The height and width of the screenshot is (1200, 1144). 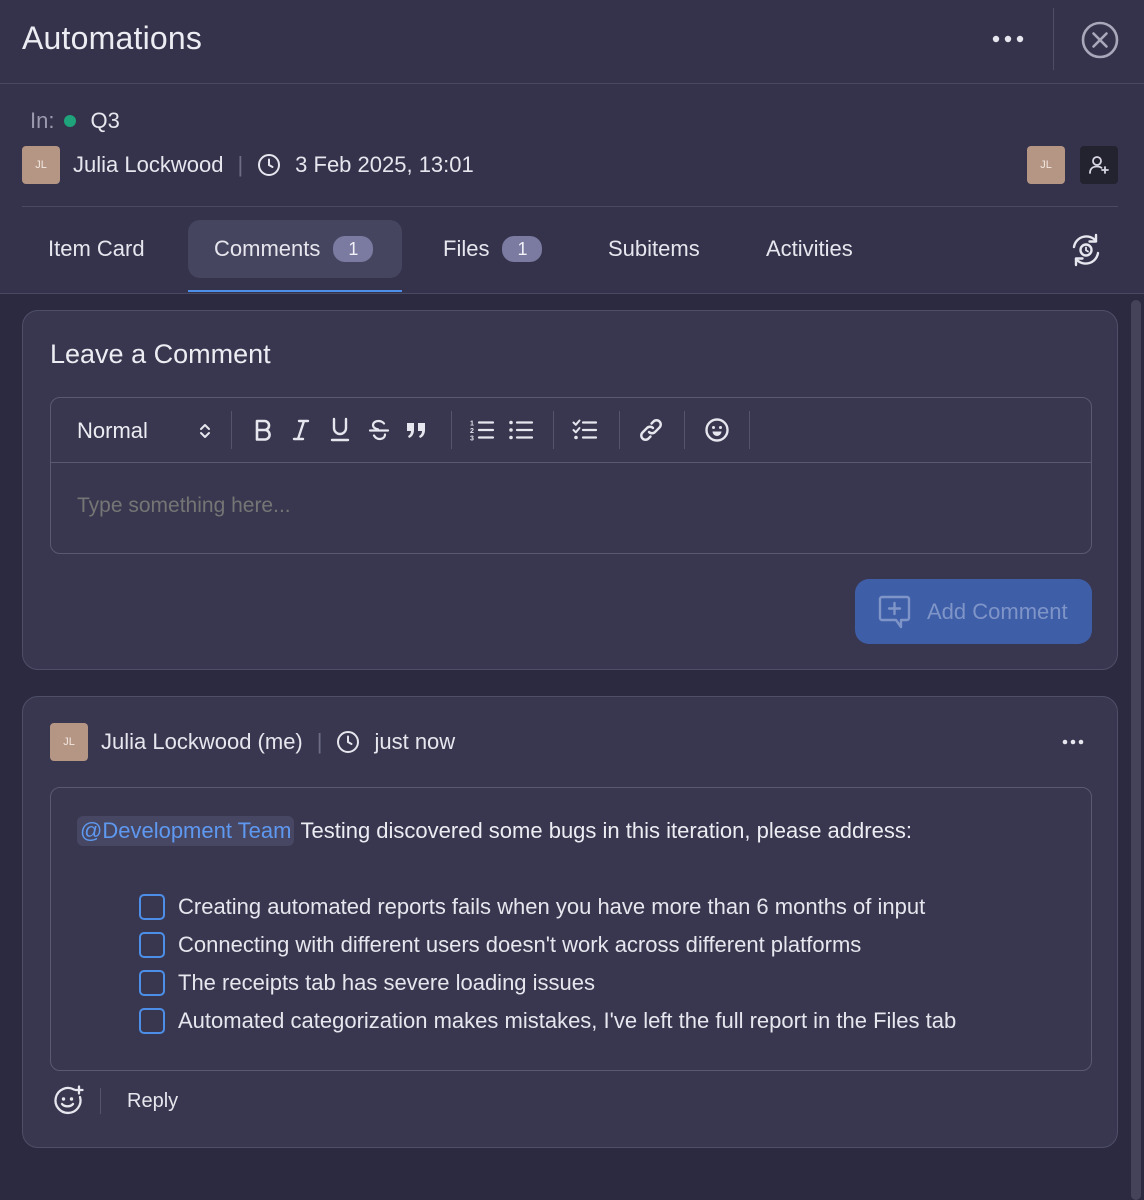 I want to click on checklist-button, so click(x=585, y=430).